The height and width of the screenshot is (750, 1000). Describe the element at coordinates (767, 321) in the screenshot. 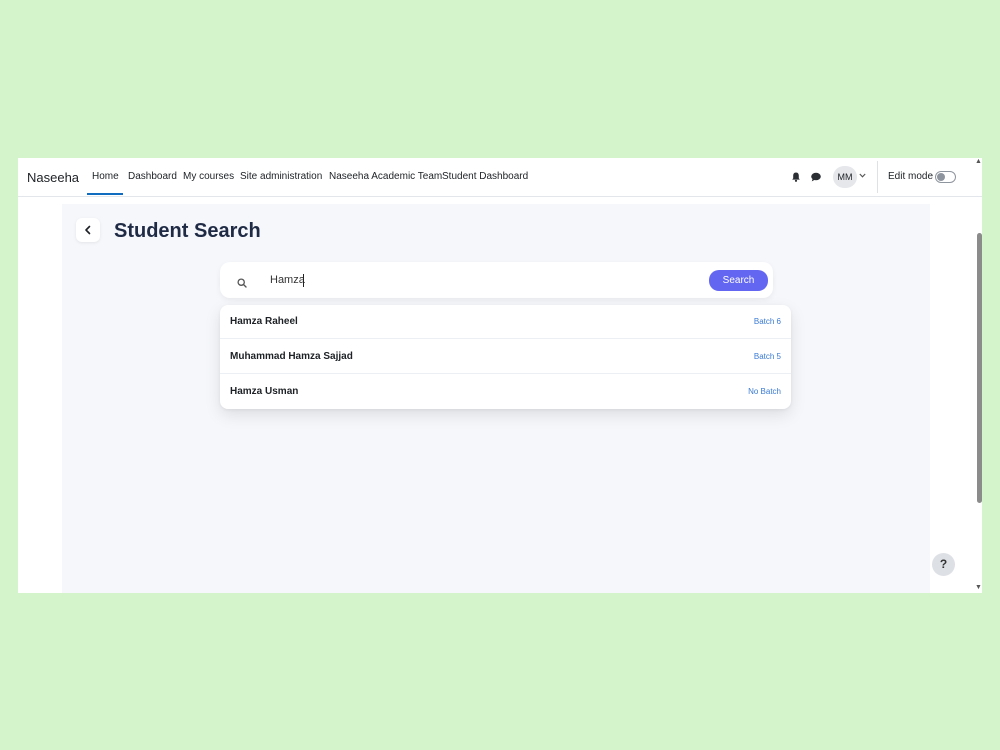

I see `result-batch: Batch 6` at that location.